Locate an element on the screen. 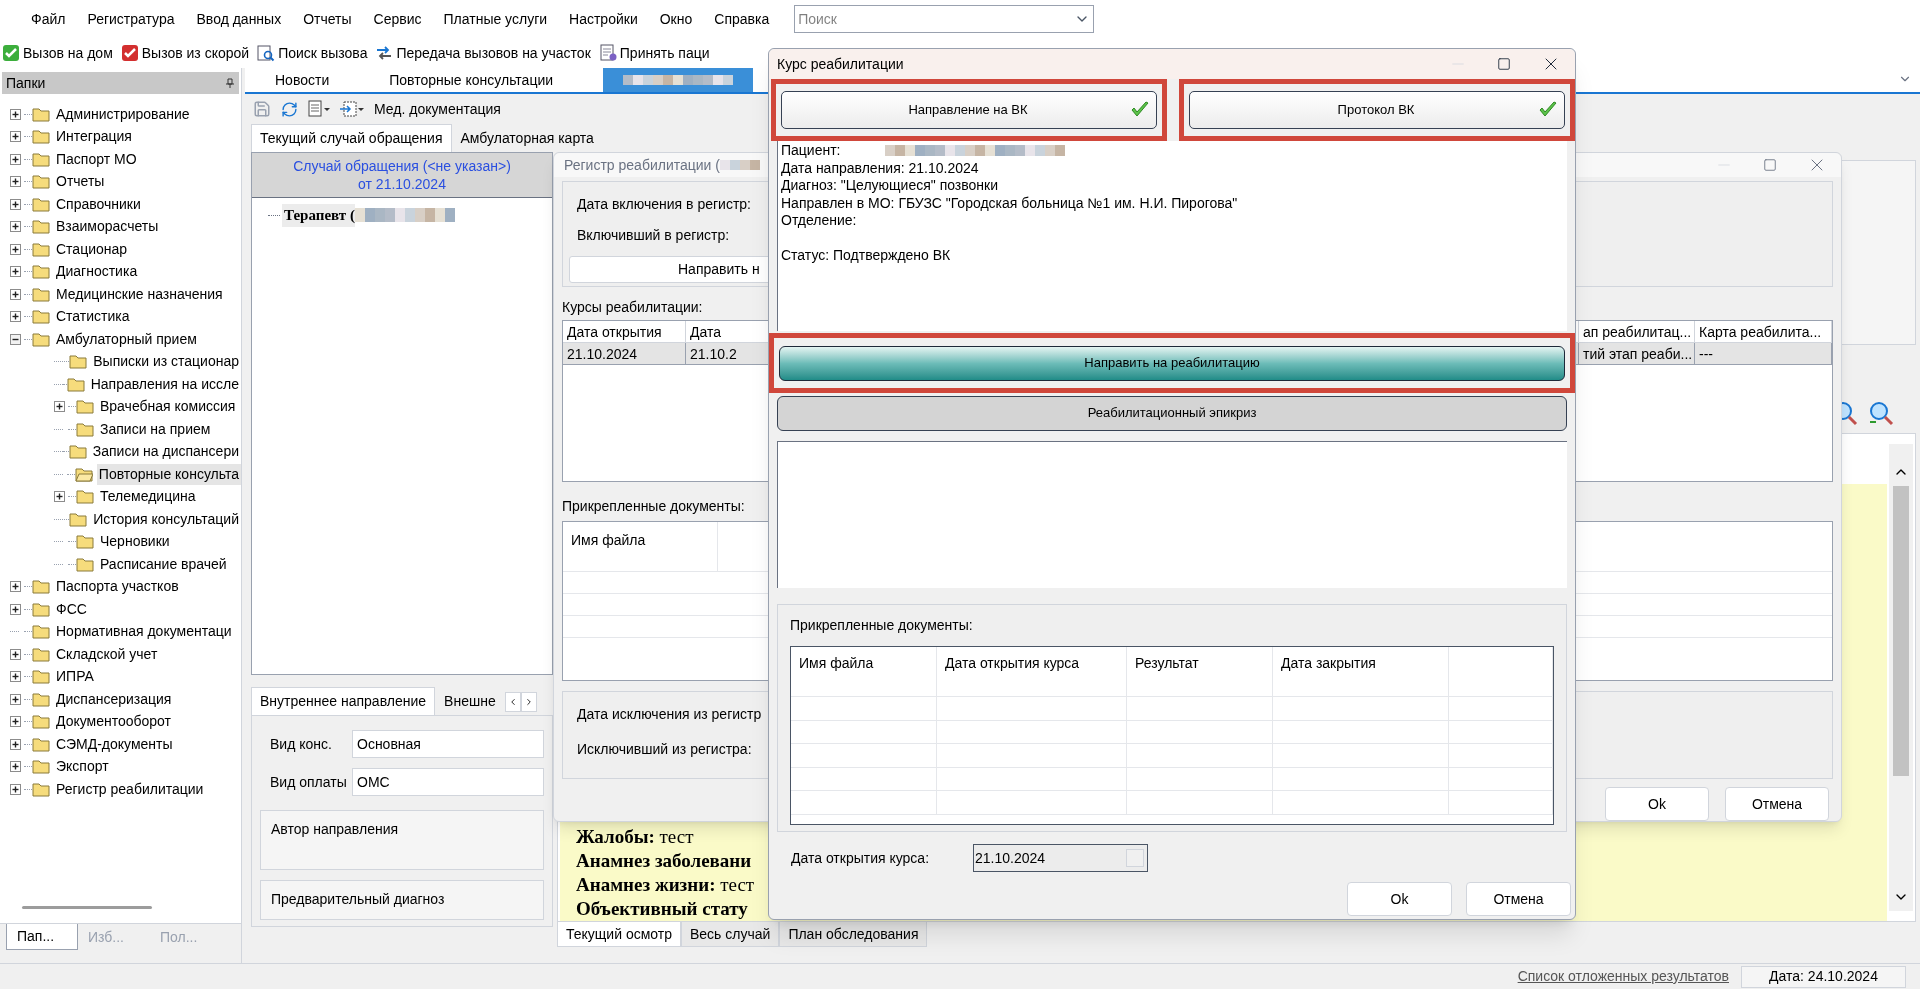 The width and height of the screenshot is (1920, 989). tree-item: Диагностика is located at coordinates (97, 272).